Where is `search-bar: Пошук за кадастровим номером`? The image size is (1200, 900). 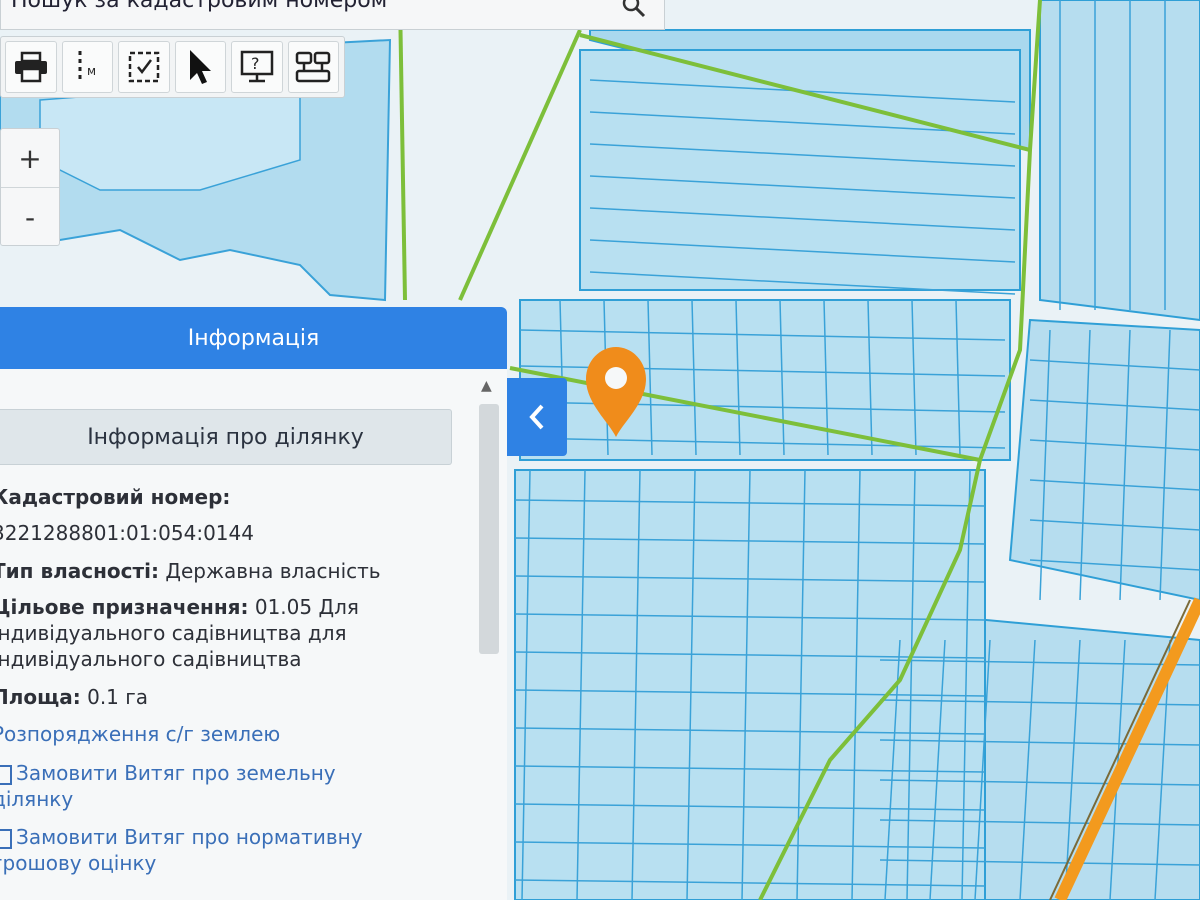
search-bar: Пошук за кадастровим номером is located at coordinates (332, 15).